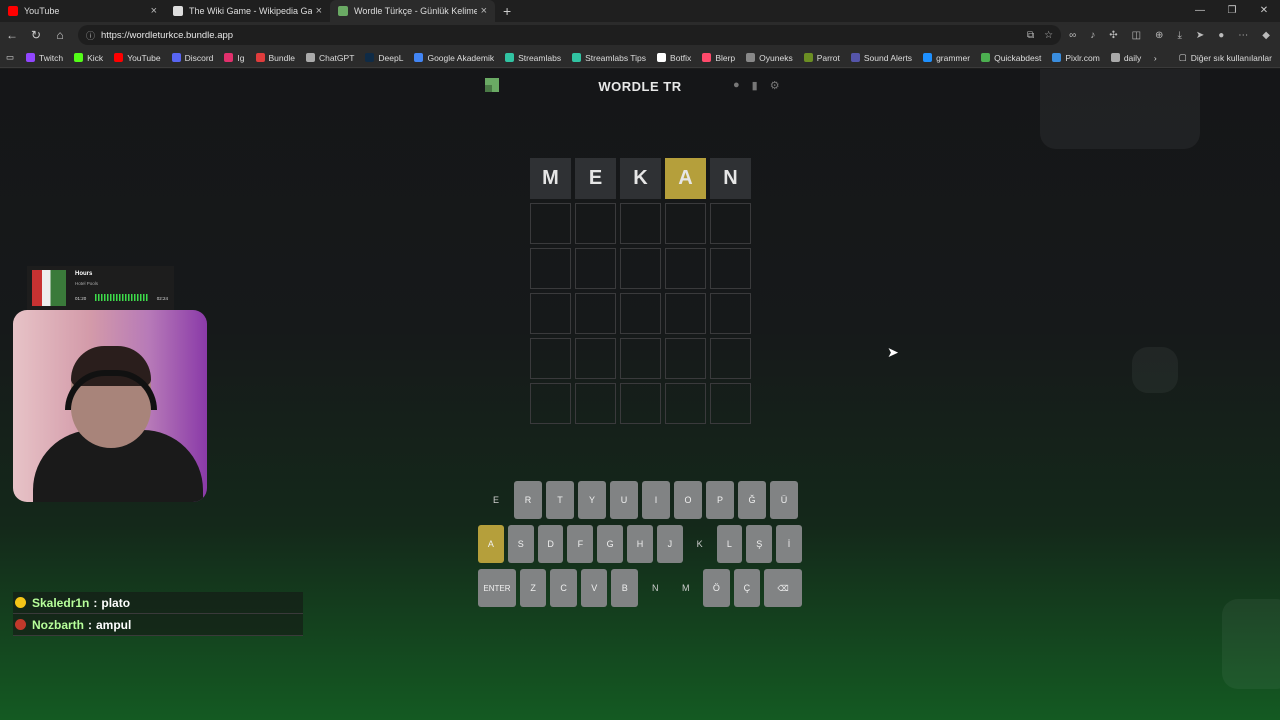 This screenshot has width=1280, height=720. Describe the element at coordinates (1266, 35) in the screenshot. I see `copilot-icon: ◆` at that location.